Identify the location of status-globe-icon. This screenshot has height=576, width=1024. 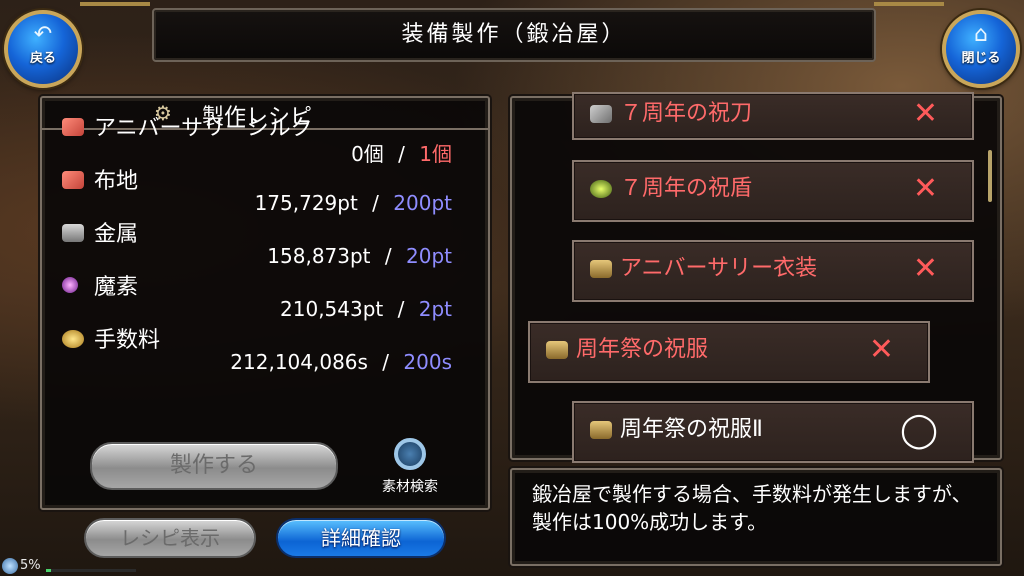
(10, 566).